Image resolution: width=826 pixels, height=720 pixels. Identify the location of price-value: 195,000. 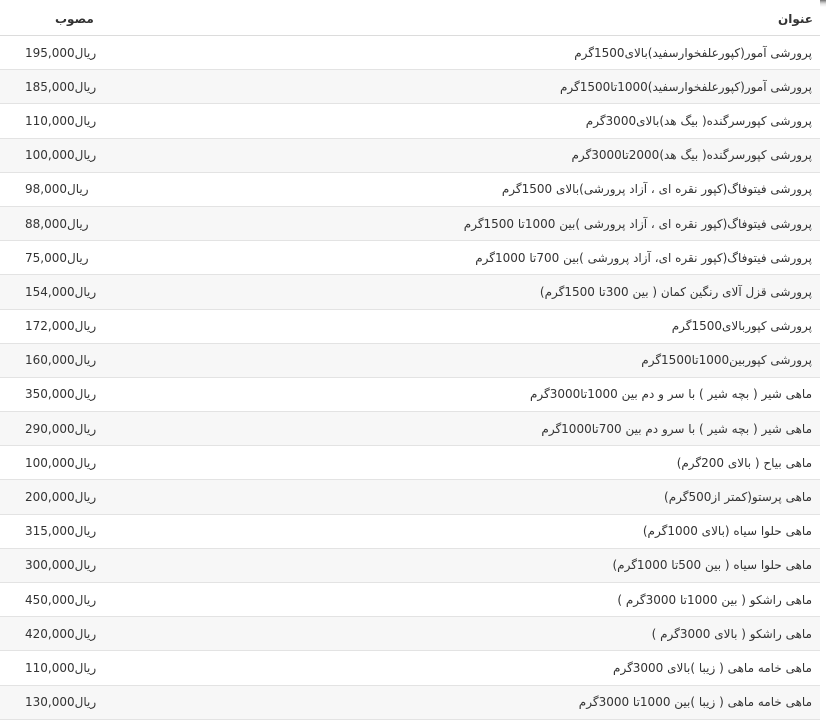
(50, 52).